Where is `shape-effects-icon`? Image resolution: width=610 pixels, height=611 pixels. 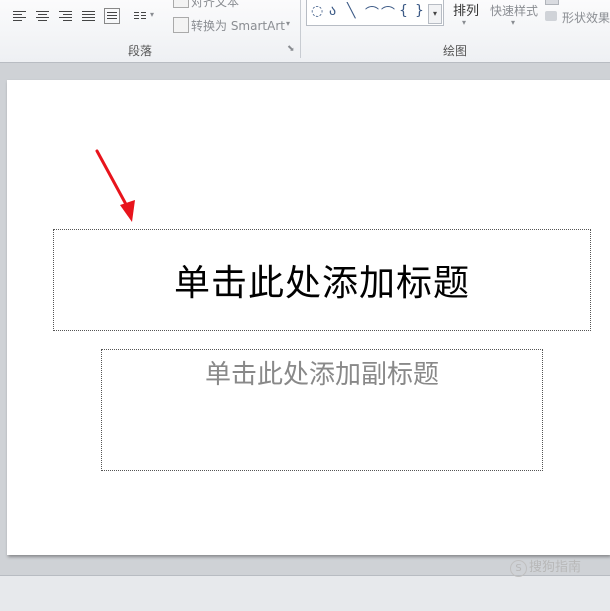 shape-effects-icon is located at coordinates (551, 16).